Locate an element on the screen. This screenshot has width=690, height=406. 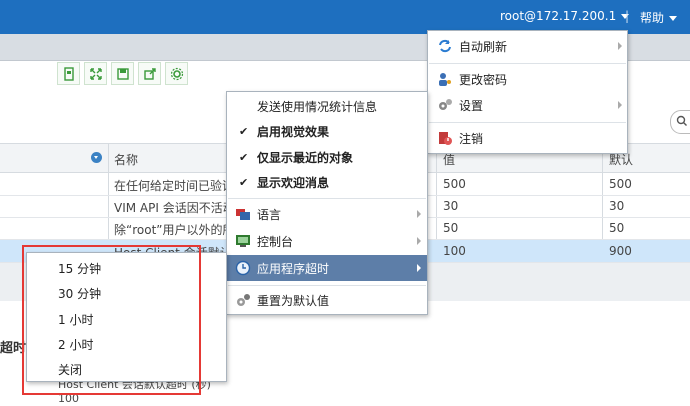
settings-gears-icon is located at coordinates (445, 104).